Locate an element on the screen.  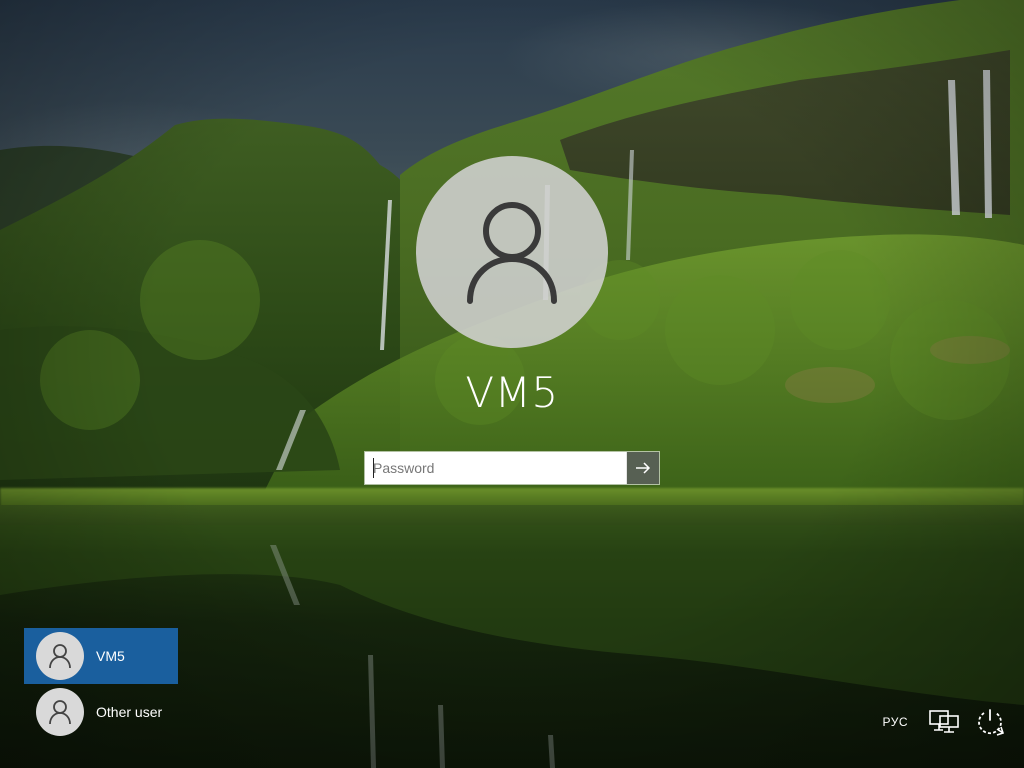
password-row is located at coordinates (512, 468).